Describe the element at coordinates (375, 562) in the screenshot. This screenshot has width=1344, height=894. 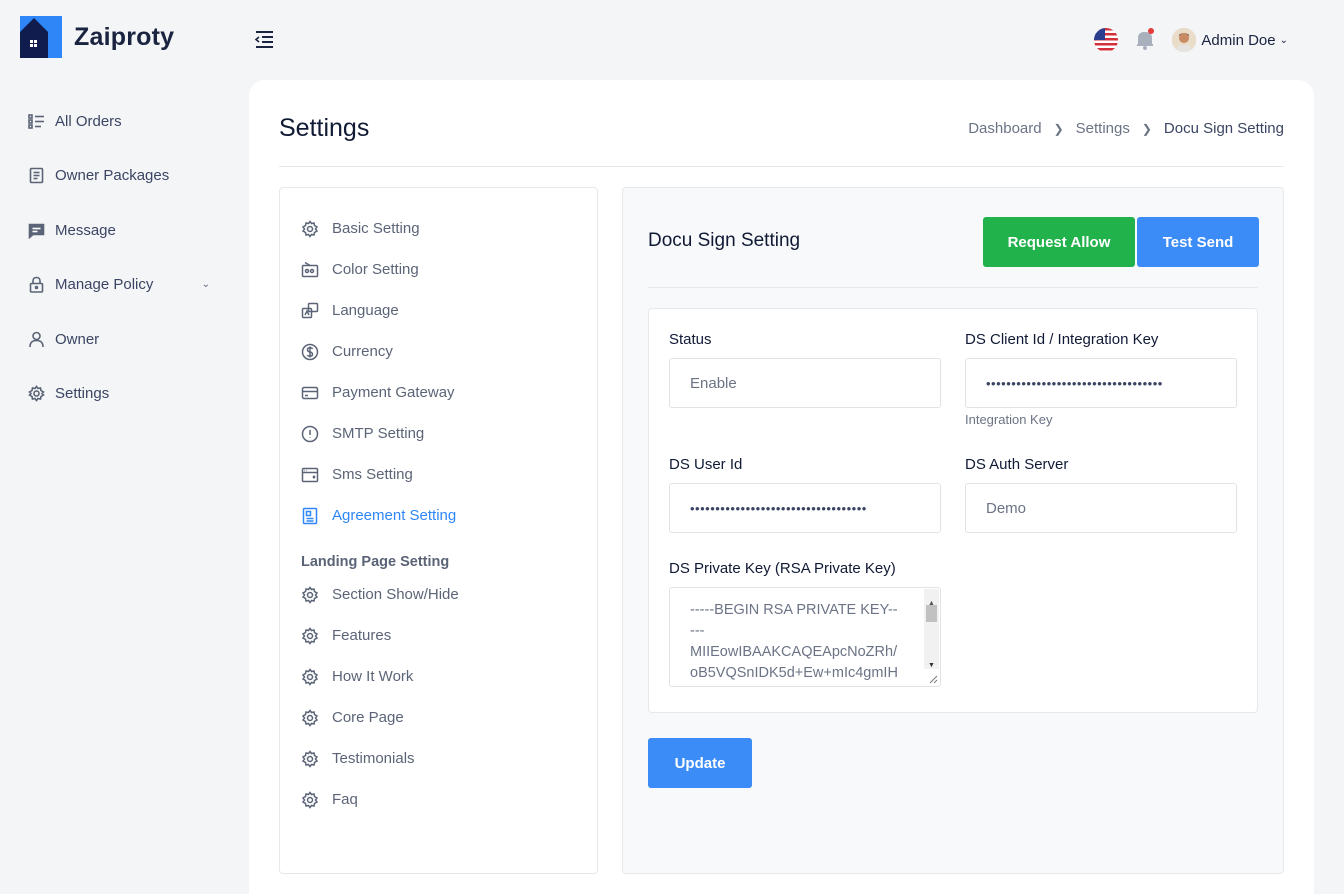
I see `landing-page-heading: Landing Page Setting` at that location.